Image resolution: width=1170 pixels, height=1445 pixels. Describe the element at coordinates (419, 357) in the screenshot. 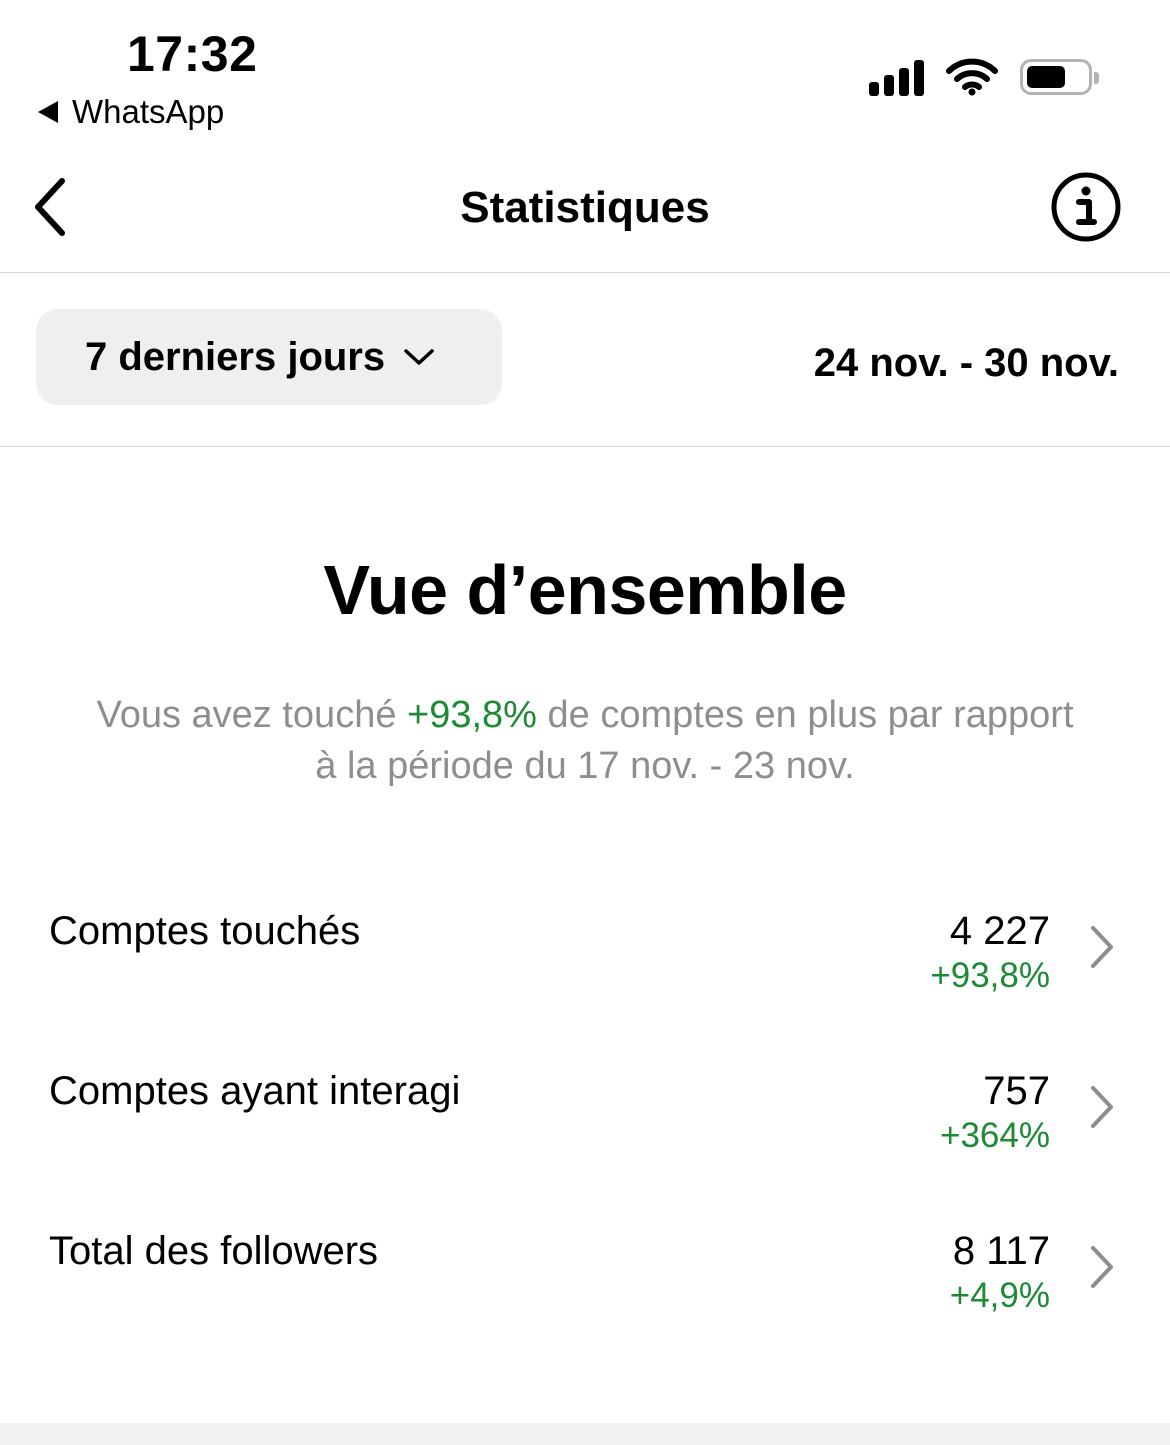

I see `chevron-down-icon` at that location.